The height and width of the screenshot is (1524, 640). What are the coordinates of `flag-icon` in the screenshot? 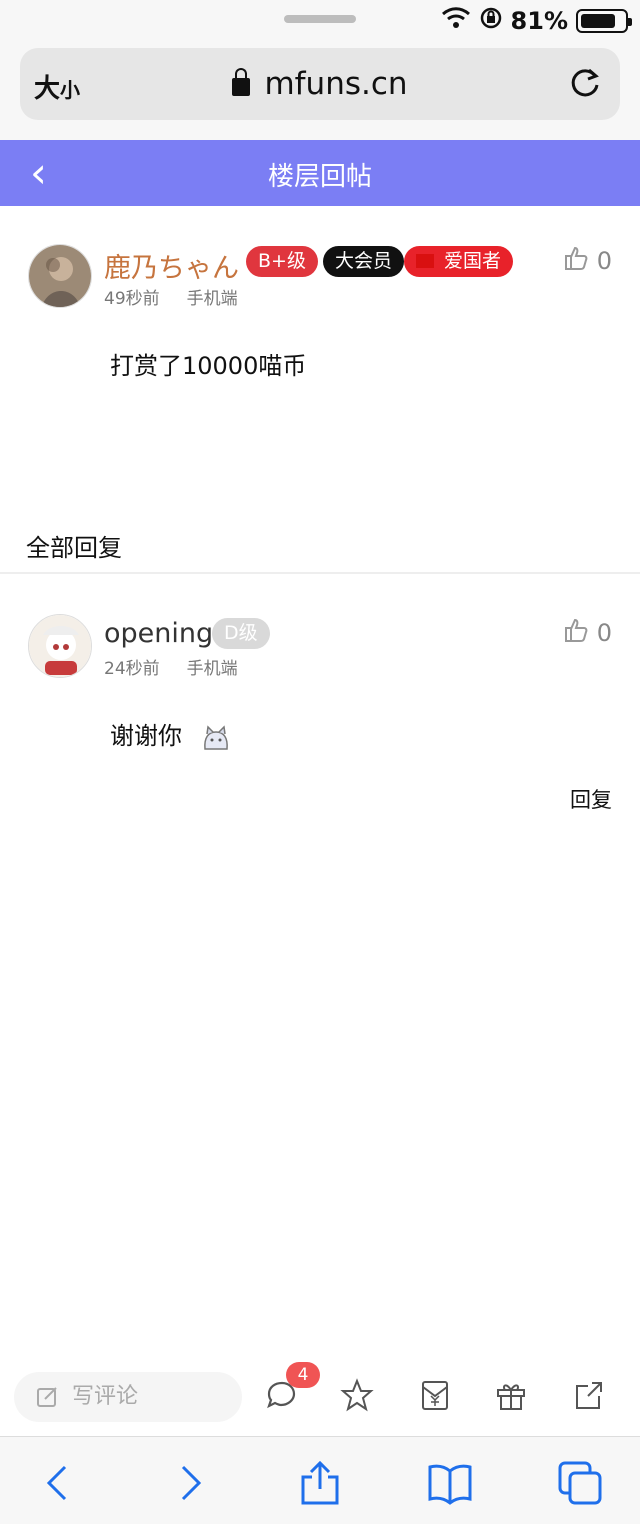 It's located at (425, 261).